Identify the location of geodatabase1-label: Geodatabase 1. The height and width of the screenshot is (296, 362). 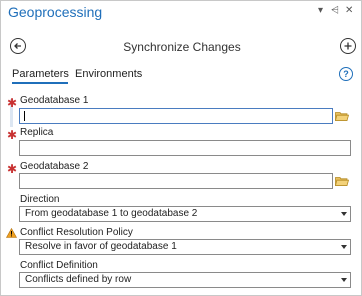
(54, 100).